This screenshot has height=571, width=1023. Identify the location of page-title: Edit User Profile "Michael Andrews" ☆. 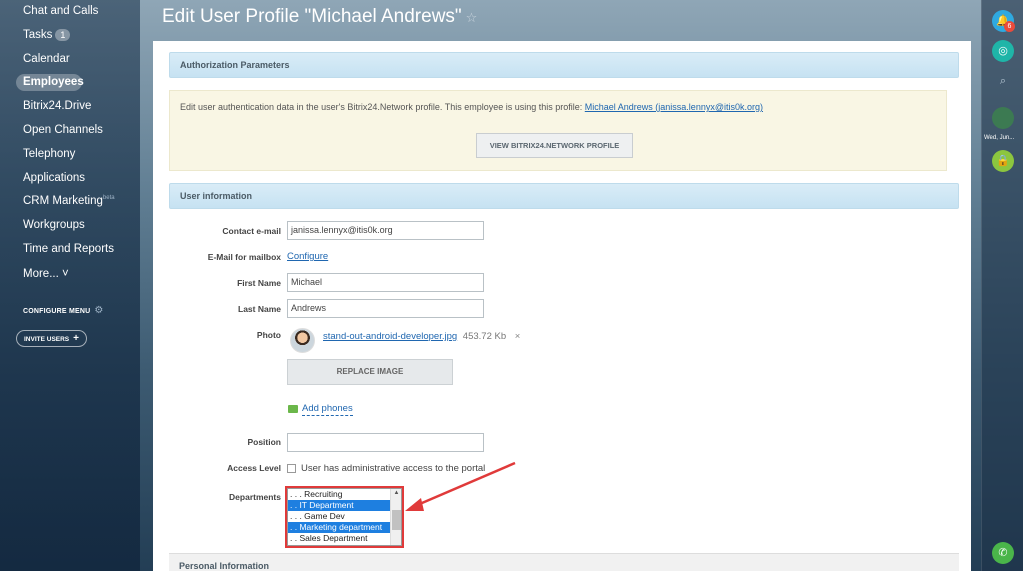
(319, 17).